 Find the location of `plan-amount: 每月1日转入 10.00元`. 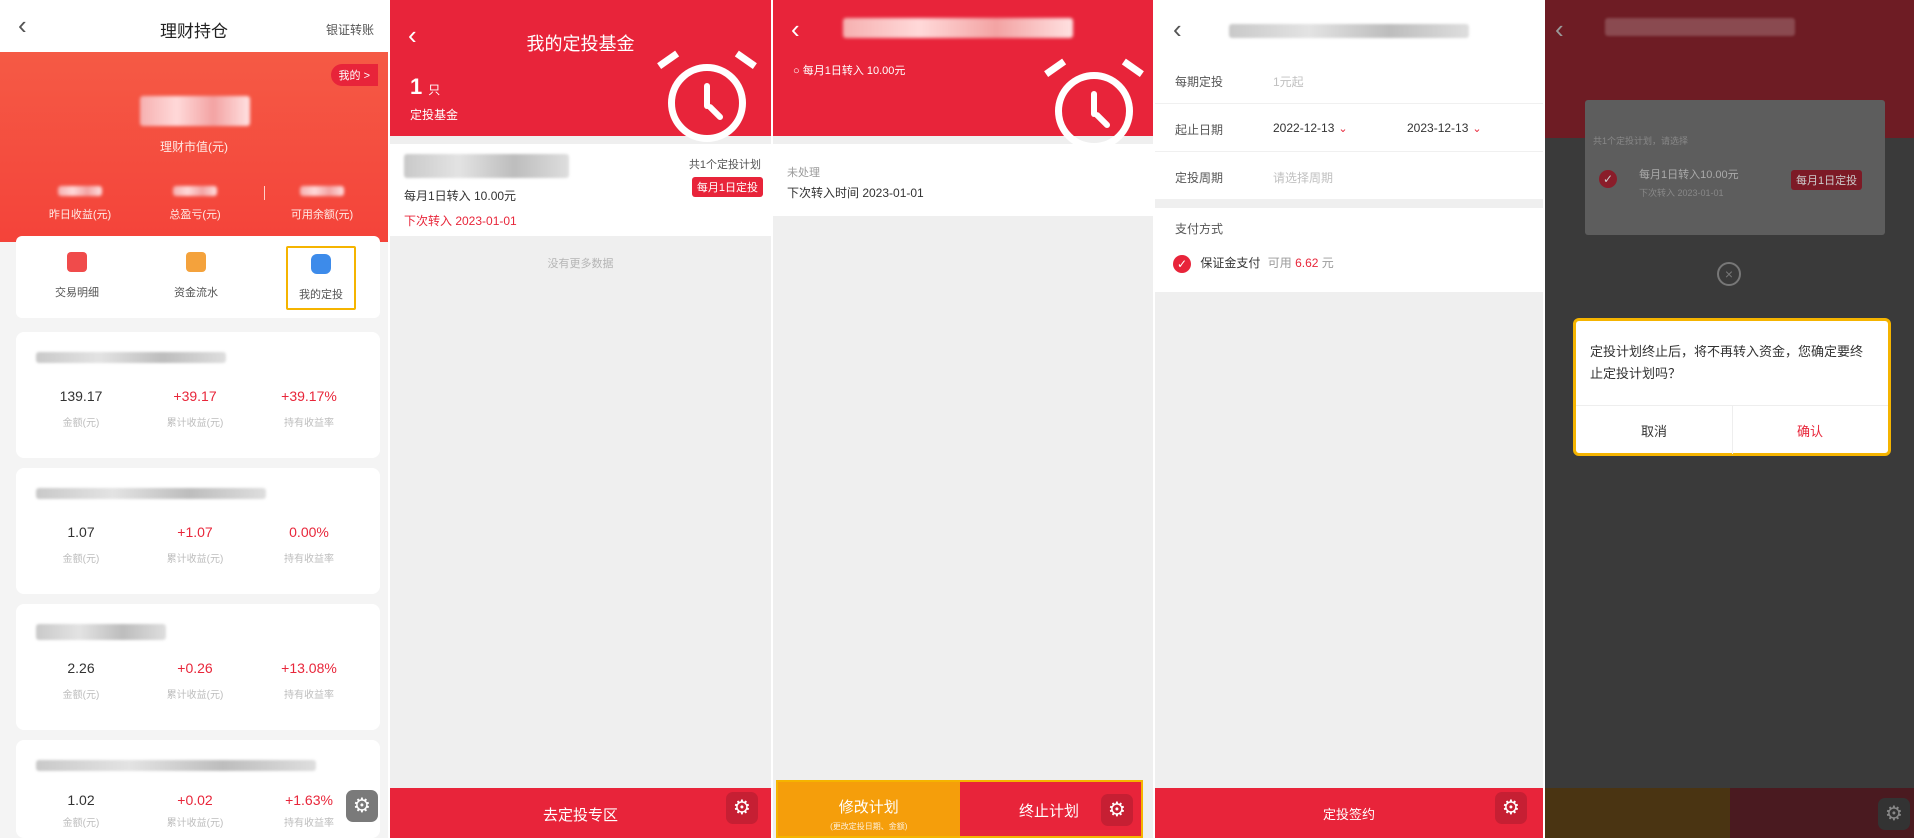

plan-amount: 每月1日转入 10.00元 is located at coordinates (460, 196).